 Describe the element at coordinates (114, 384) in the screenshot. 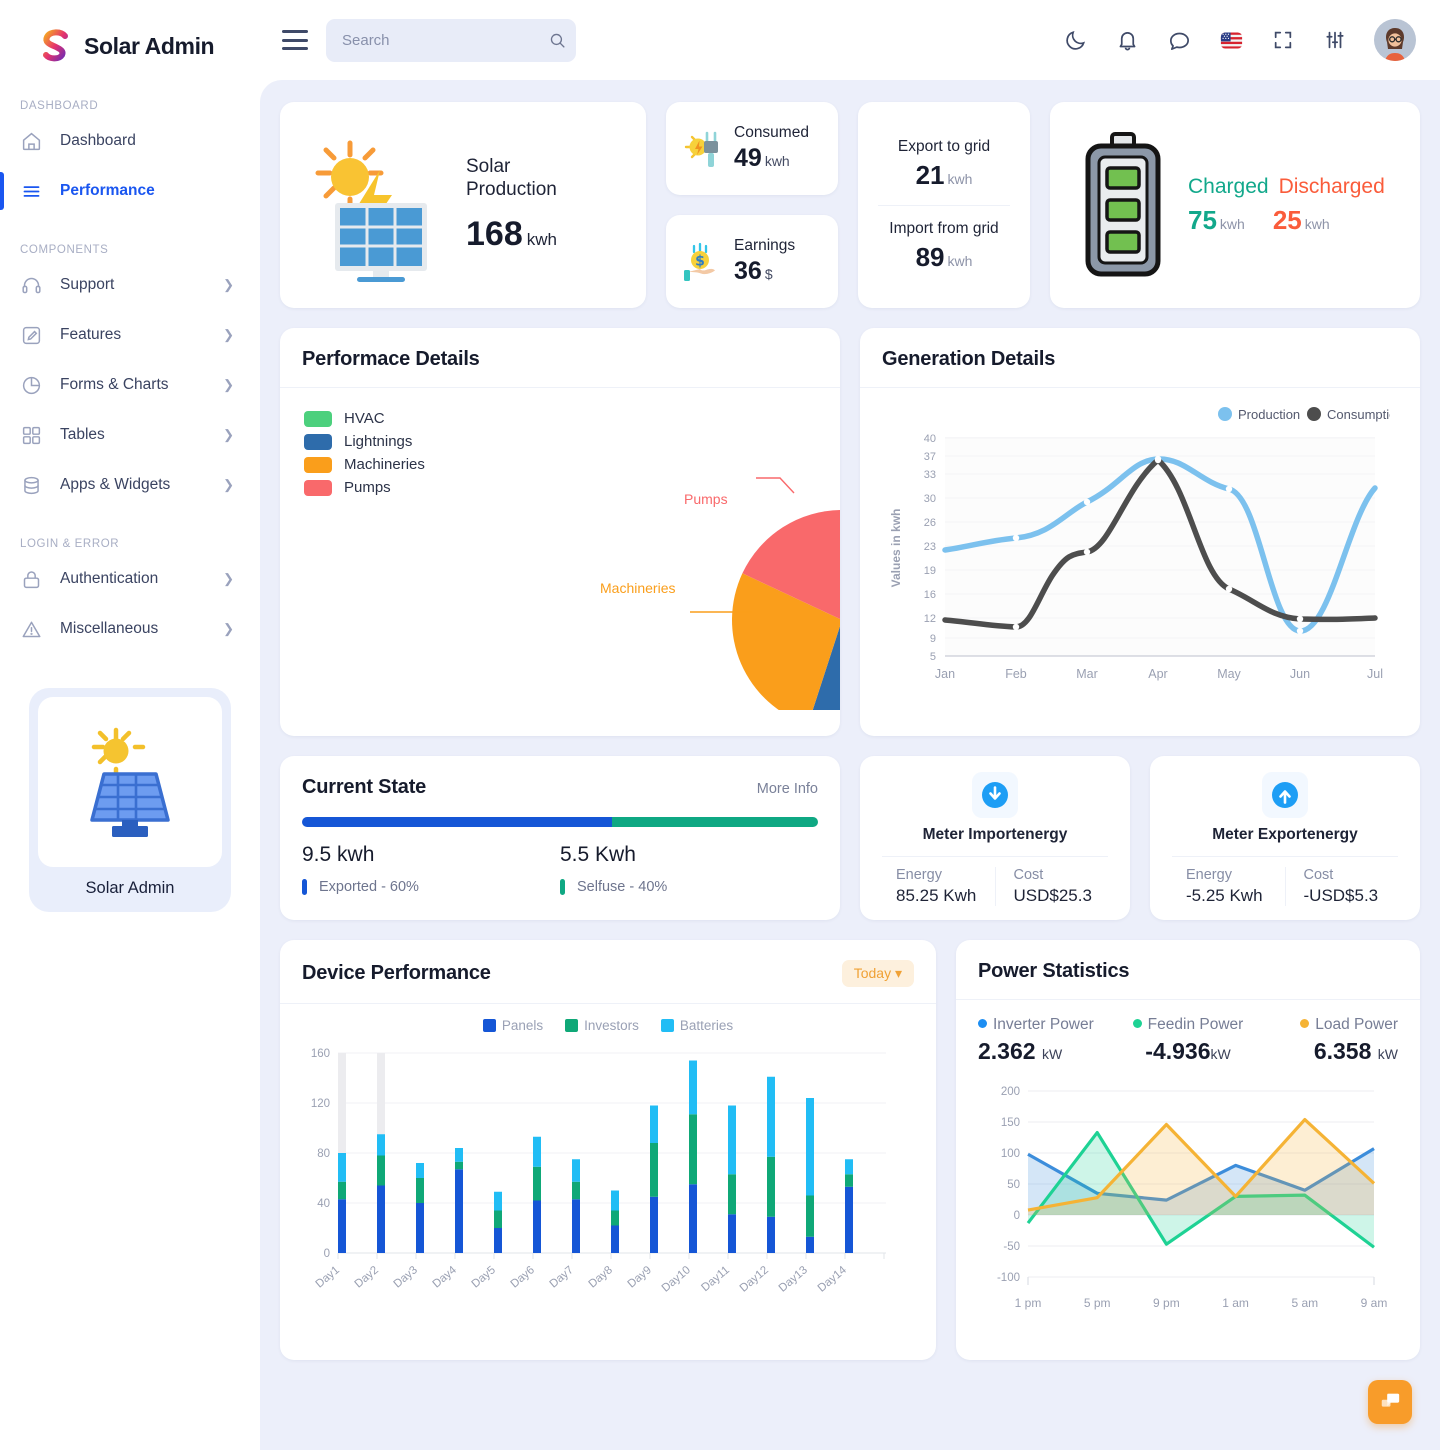

I see `sidebar-item-label: Forms & Charts` at that location.